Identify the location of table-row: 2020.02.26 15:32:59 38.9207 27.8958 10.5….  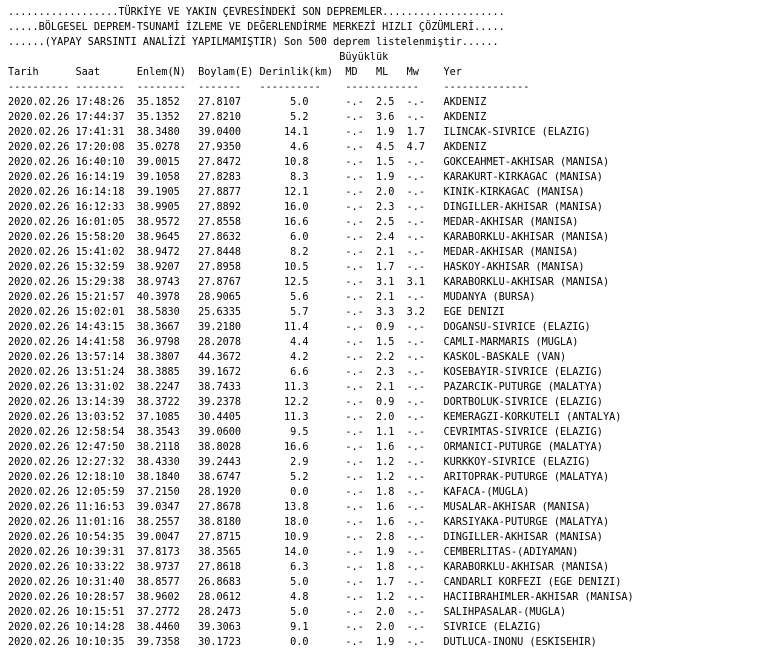
(296, 267).